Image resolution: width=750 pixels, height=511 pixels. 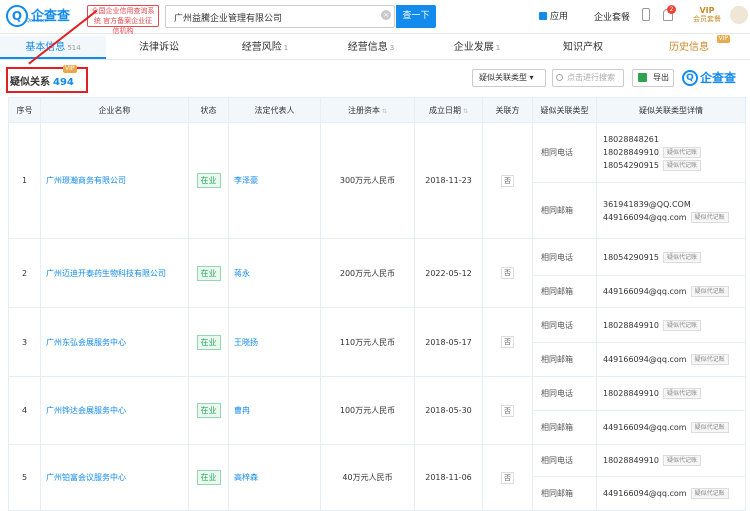 I want to click on tab-risk: 经营风险 1, so click(x=265, y=47).